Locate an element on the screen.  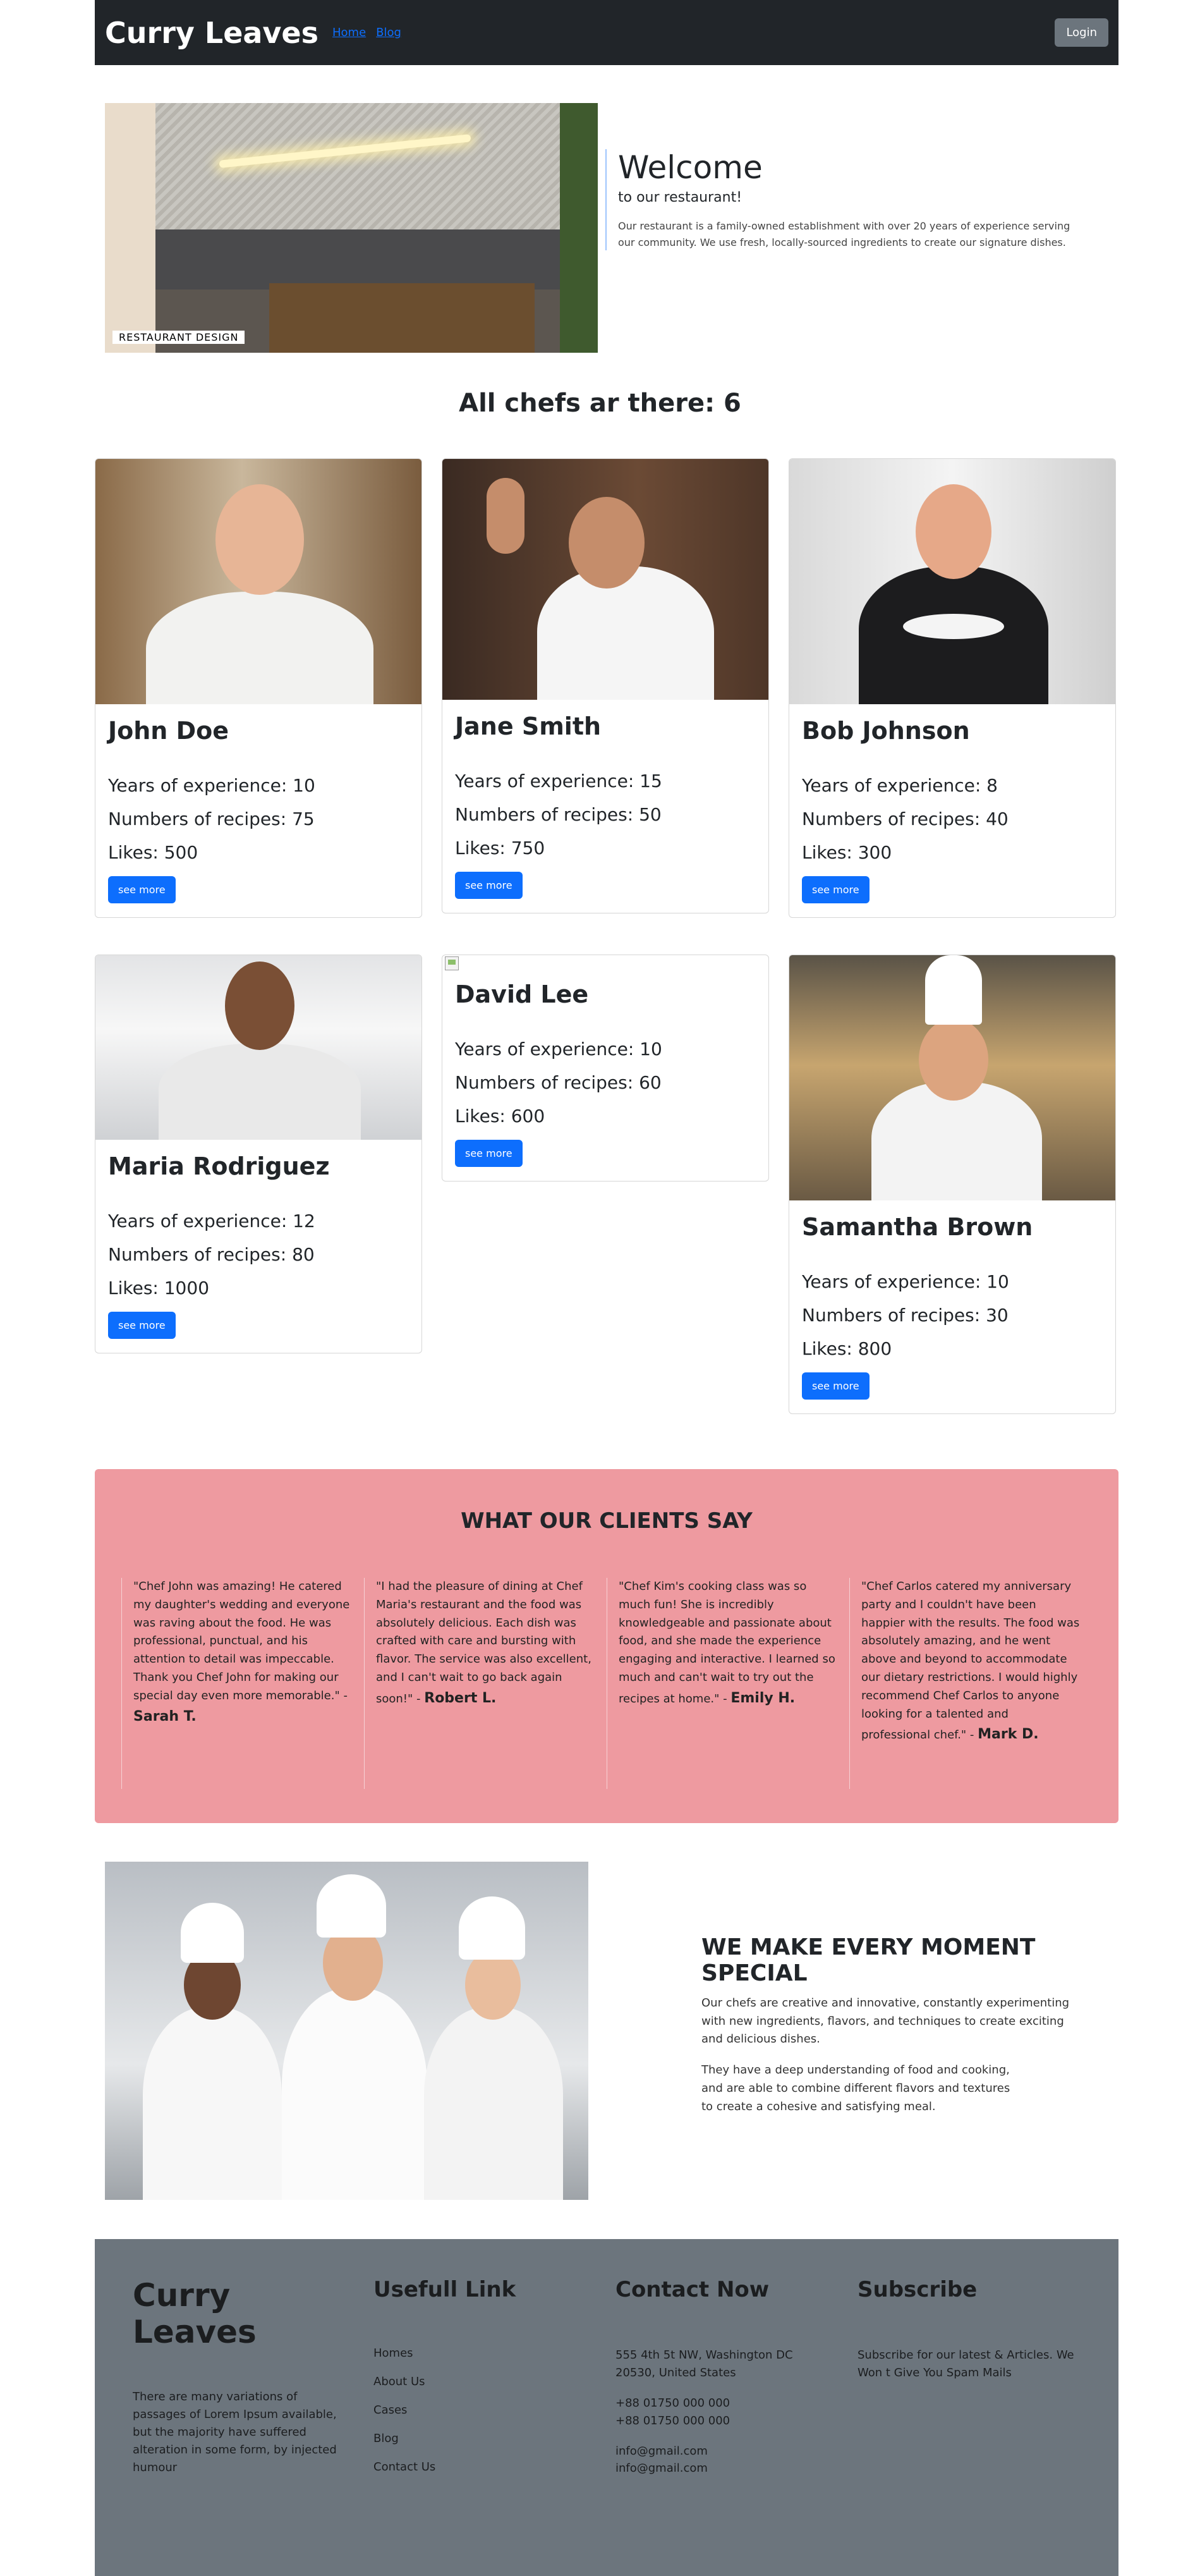
login-button: Login is located at coordinates (1081, 32).